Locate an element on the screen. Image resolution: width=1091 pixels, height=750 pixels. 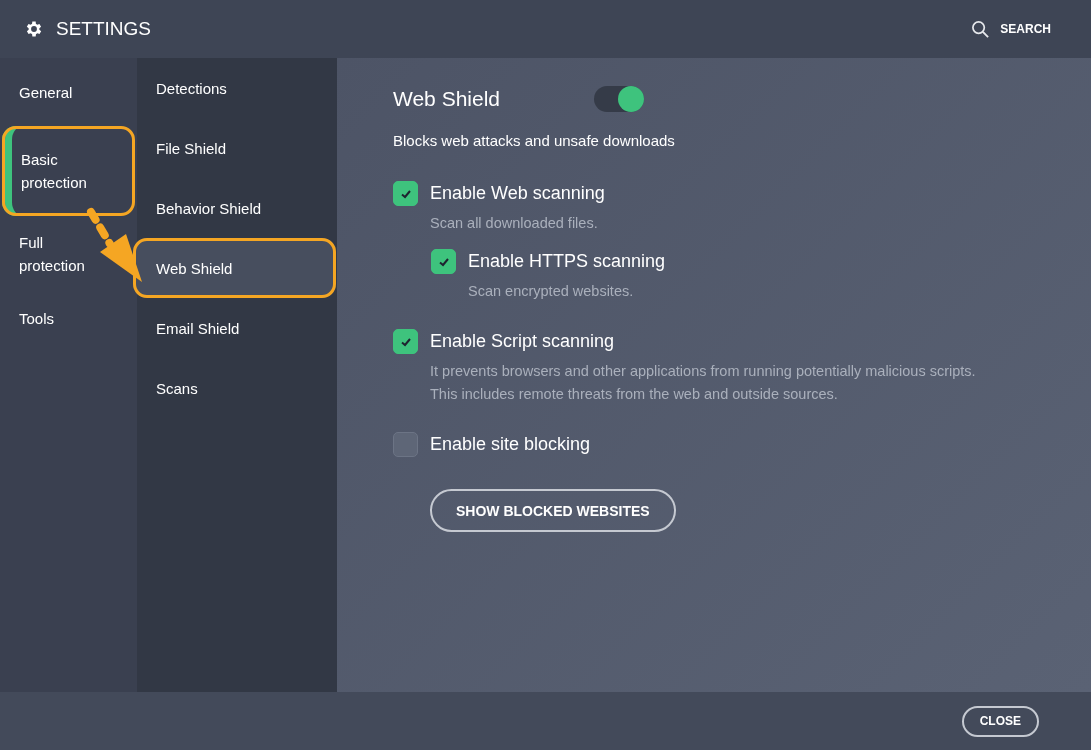
category-item: General is located at coordinates (58, 96).